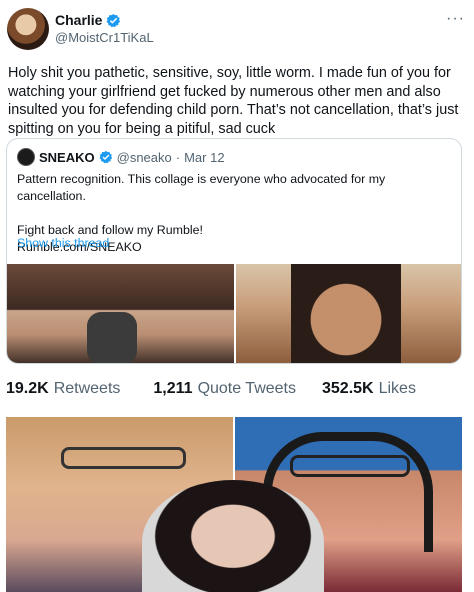  I want to click on author-name-row: Charlie, so click(88, 20).